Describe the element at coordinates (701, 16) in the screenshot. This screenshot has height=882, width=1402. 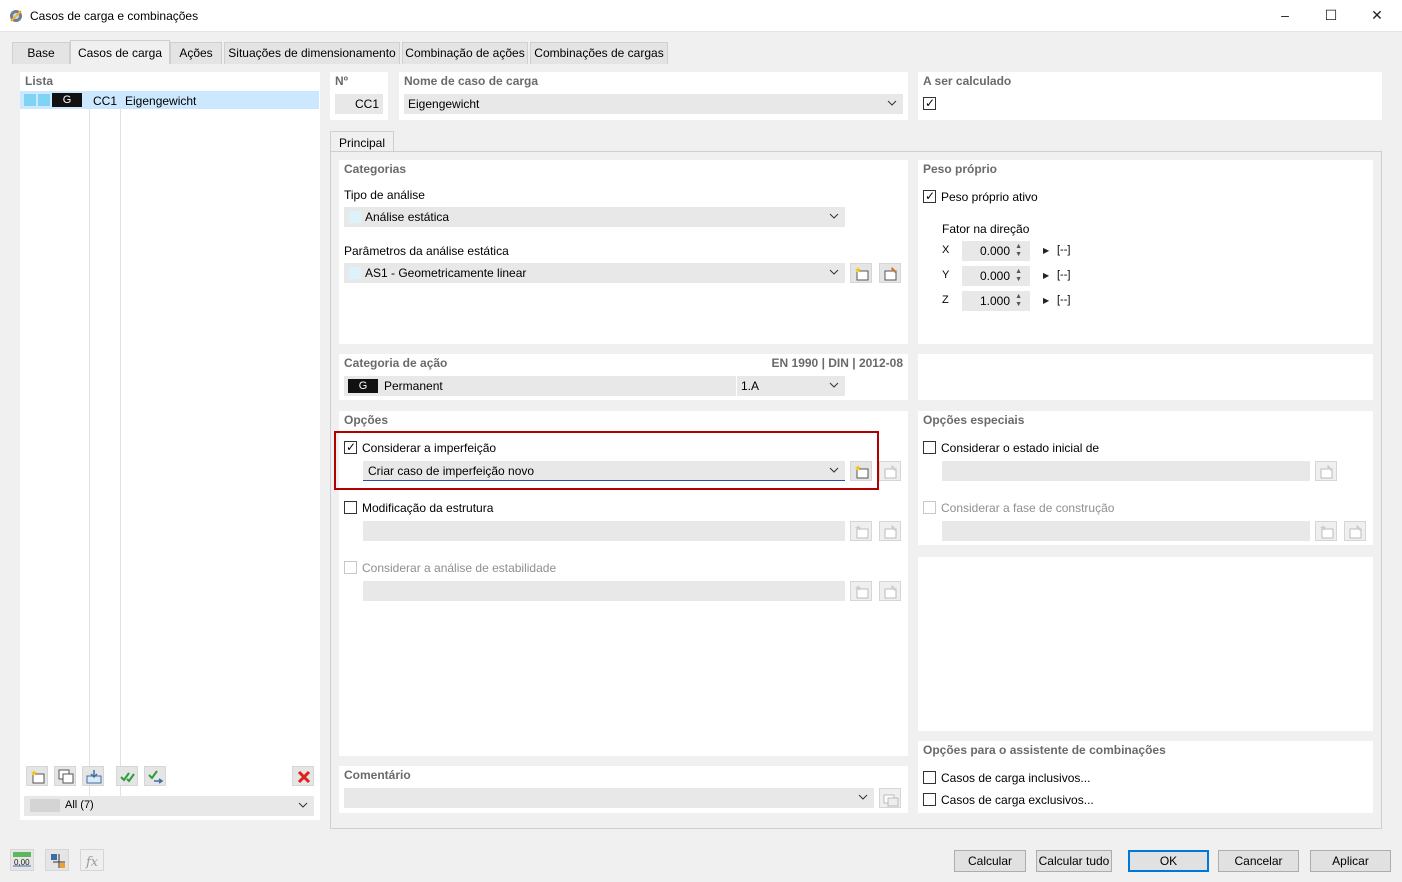
I see `title-bar: Casos de carga e combinações – ☐ ✕` at that location.